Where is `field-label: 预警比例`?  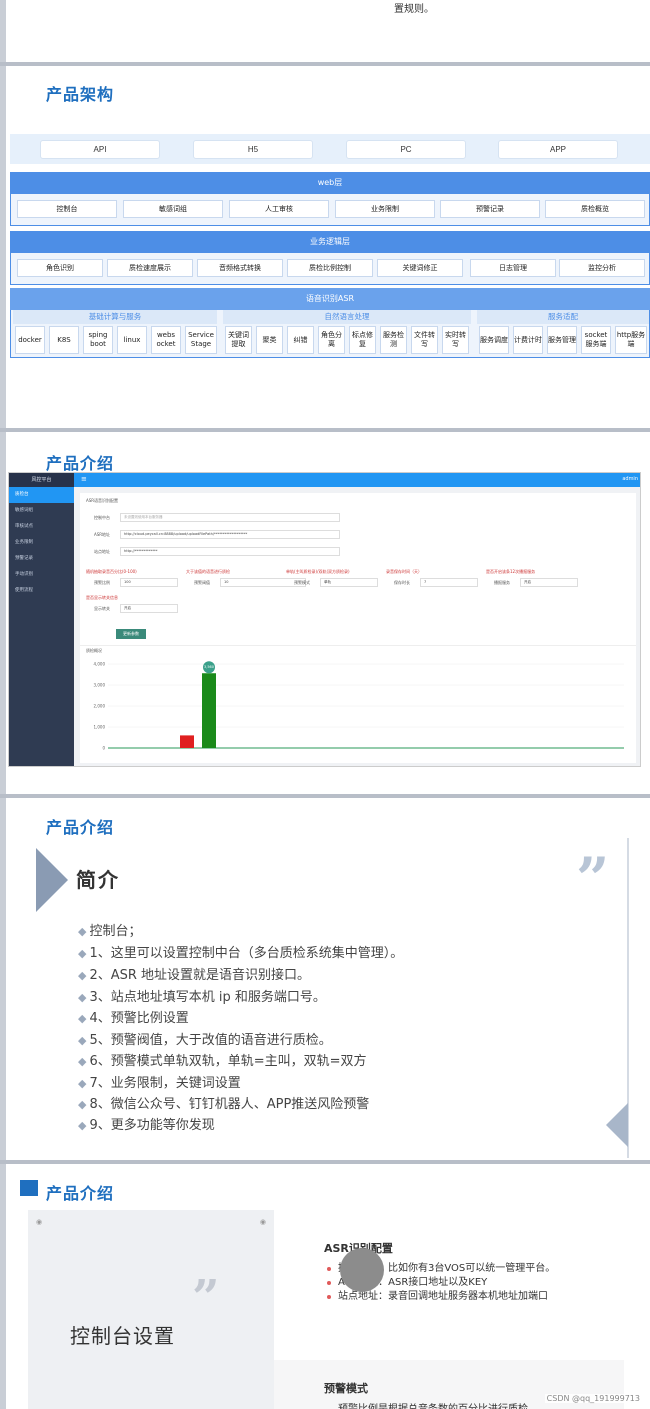
field-label: 预警比例 is located at coordinates (102, 582).